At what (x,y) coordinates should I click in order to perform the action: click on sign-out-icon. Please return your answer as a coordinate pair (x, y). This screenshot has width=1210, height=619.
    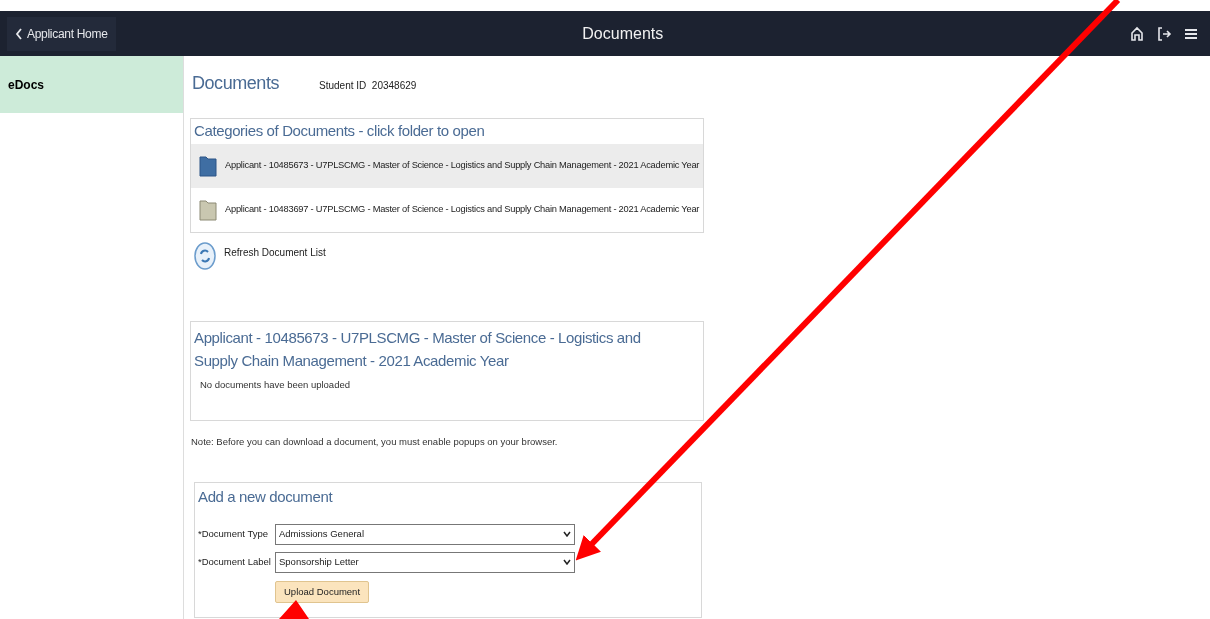
    Looking at the image, I should click on (1164, 33).